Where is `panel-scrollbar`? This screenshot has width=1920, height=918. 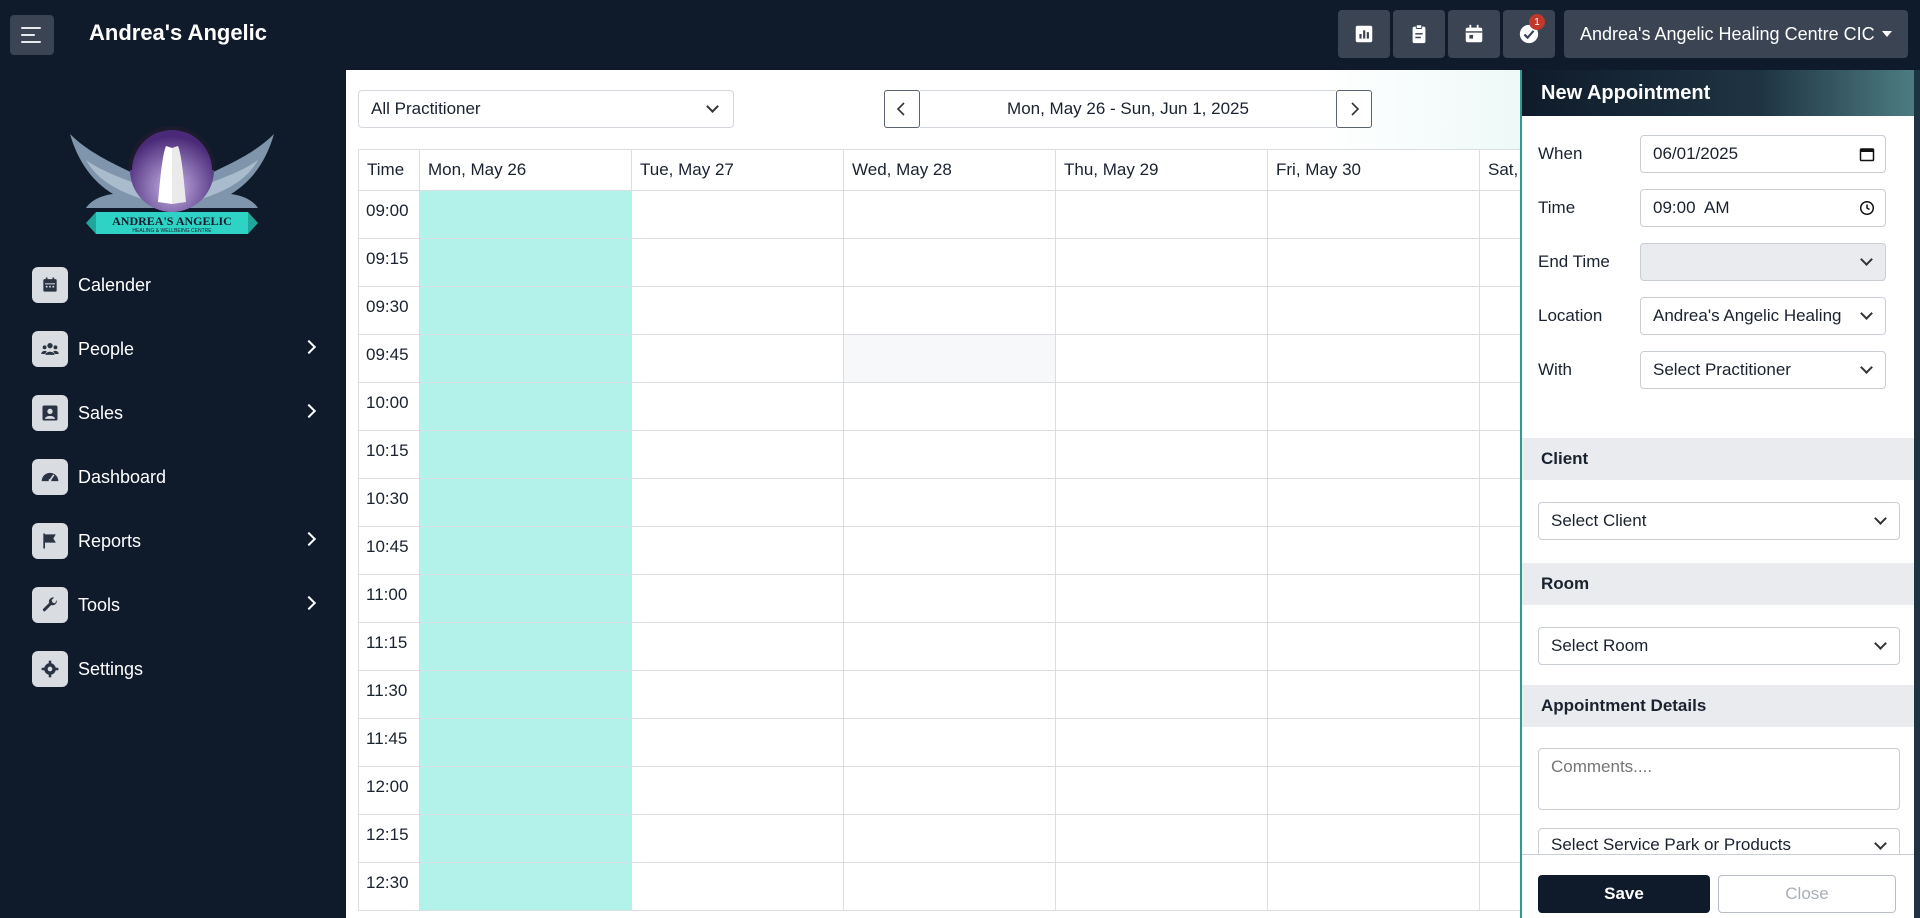 panel-scrollbar is located at coordinates (1917, 494).